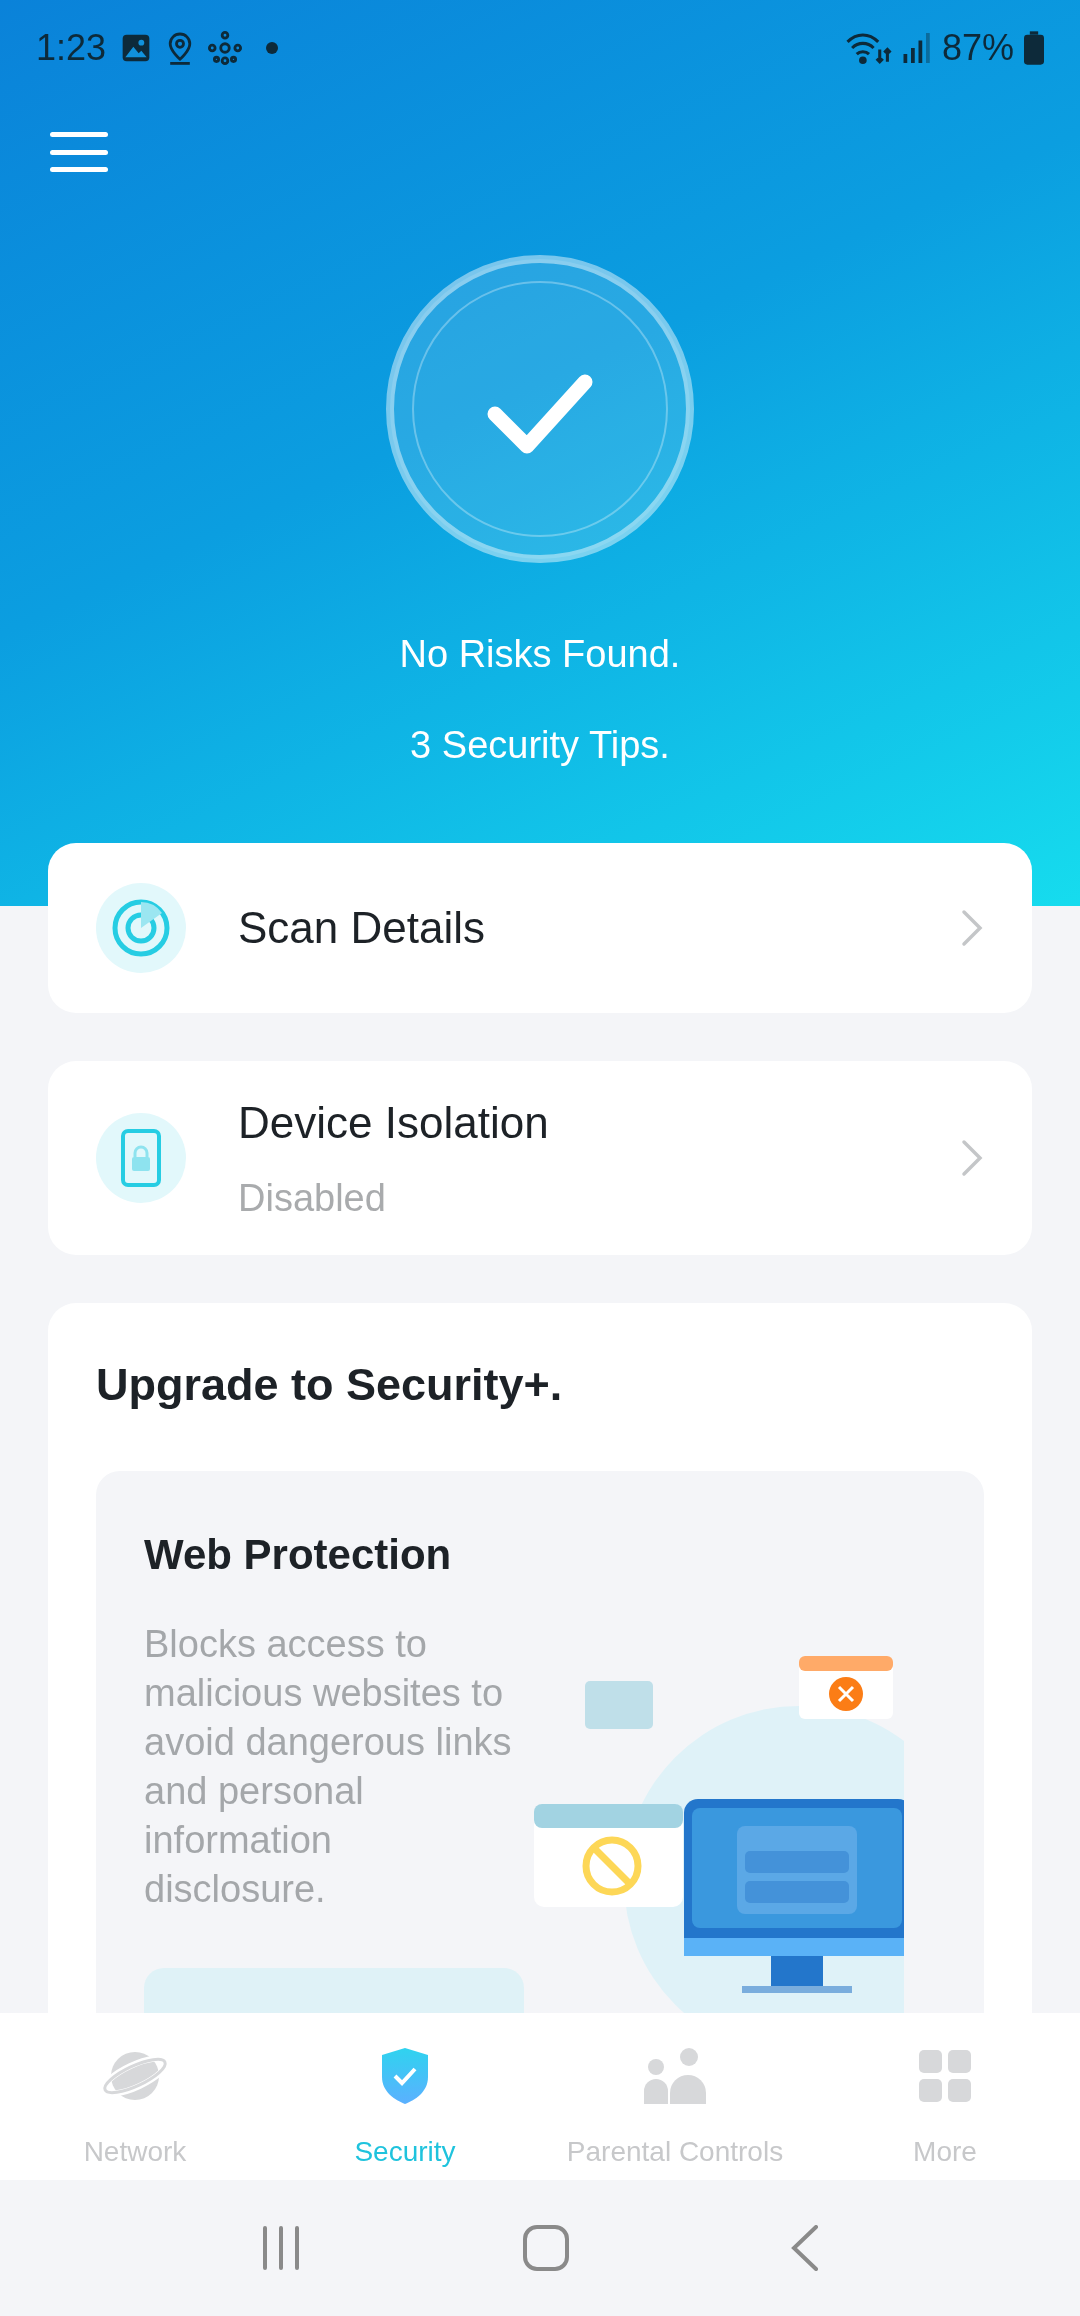  I want to click on battery-percent: 87%, so click(977, 48).